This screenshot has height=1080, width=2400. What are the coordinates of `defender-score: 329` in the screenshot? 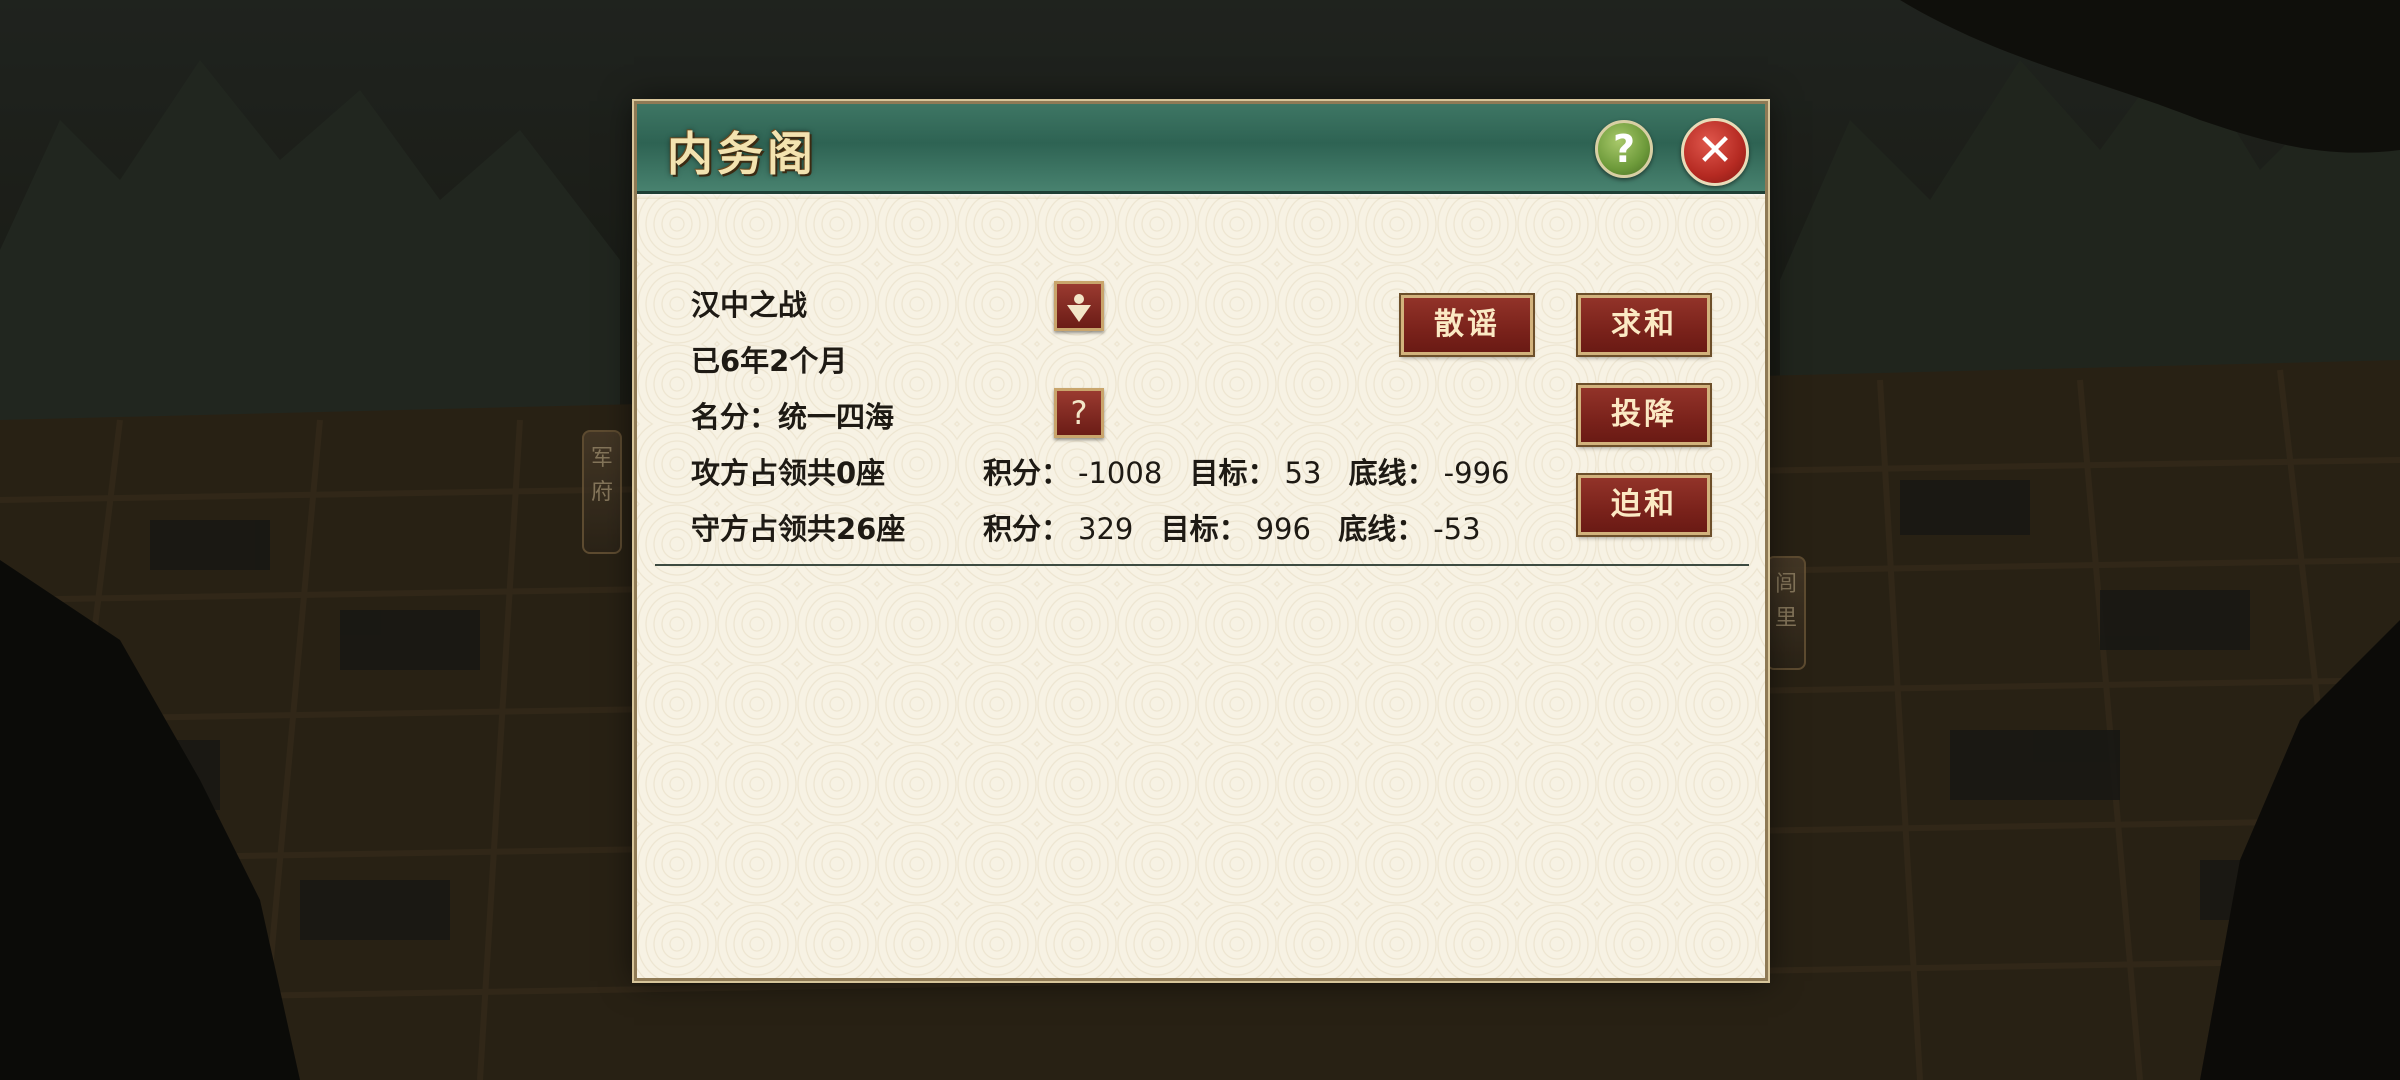 It's located at (1106, 529).